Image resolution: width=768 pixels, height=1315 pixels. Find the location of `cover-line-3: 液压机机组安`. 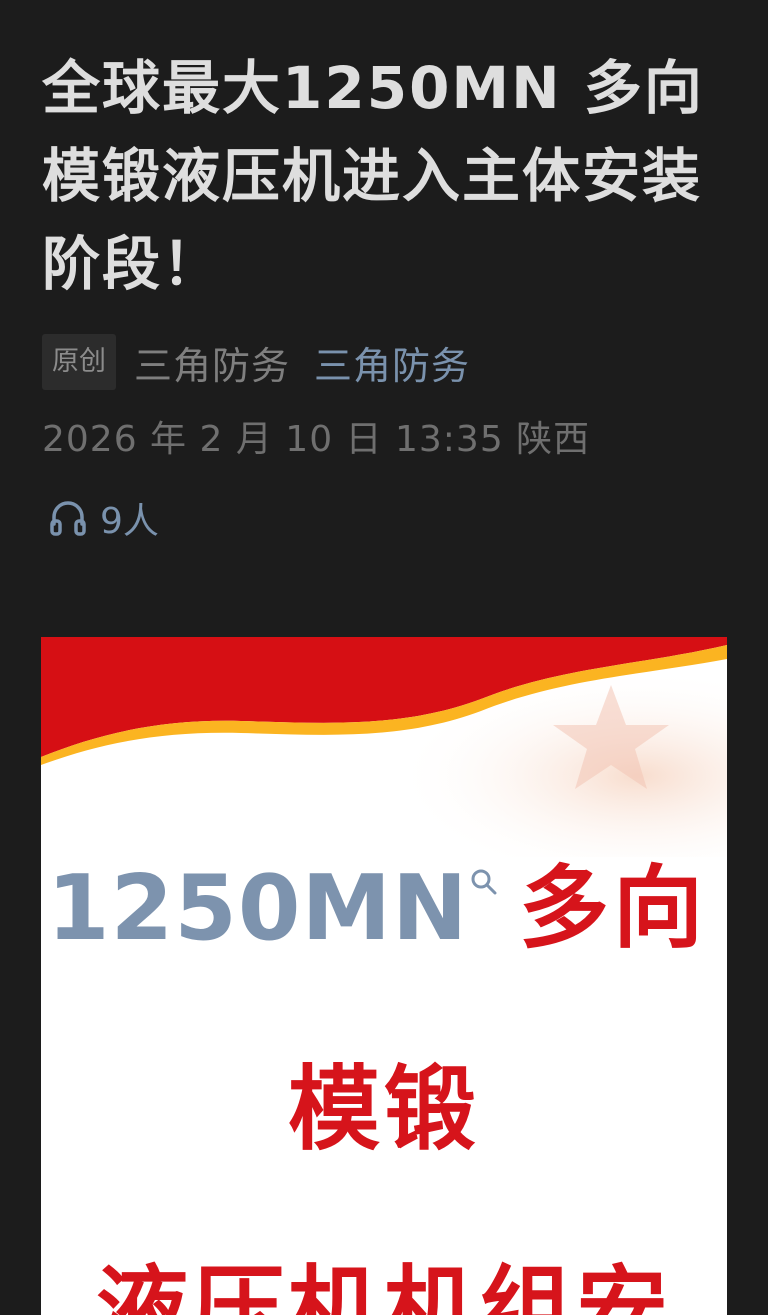

cover-line-3: 液压机机组安 is located at coordinates (384, 1285).